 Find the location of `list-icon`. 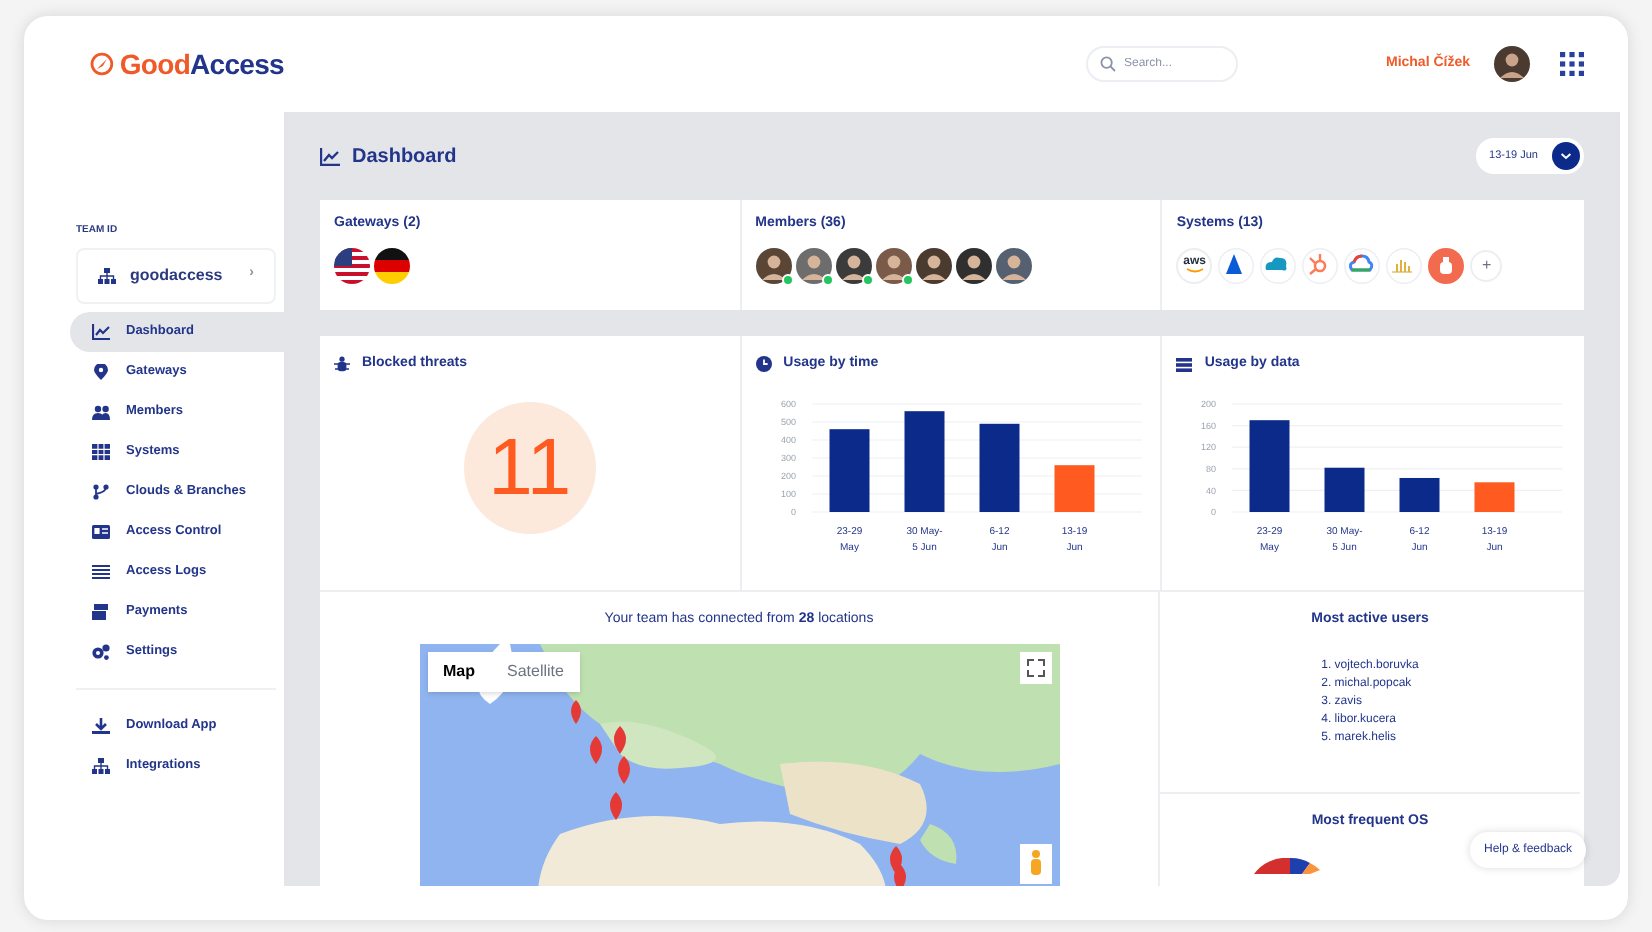

list-icon is located at coordinates (101, 571).